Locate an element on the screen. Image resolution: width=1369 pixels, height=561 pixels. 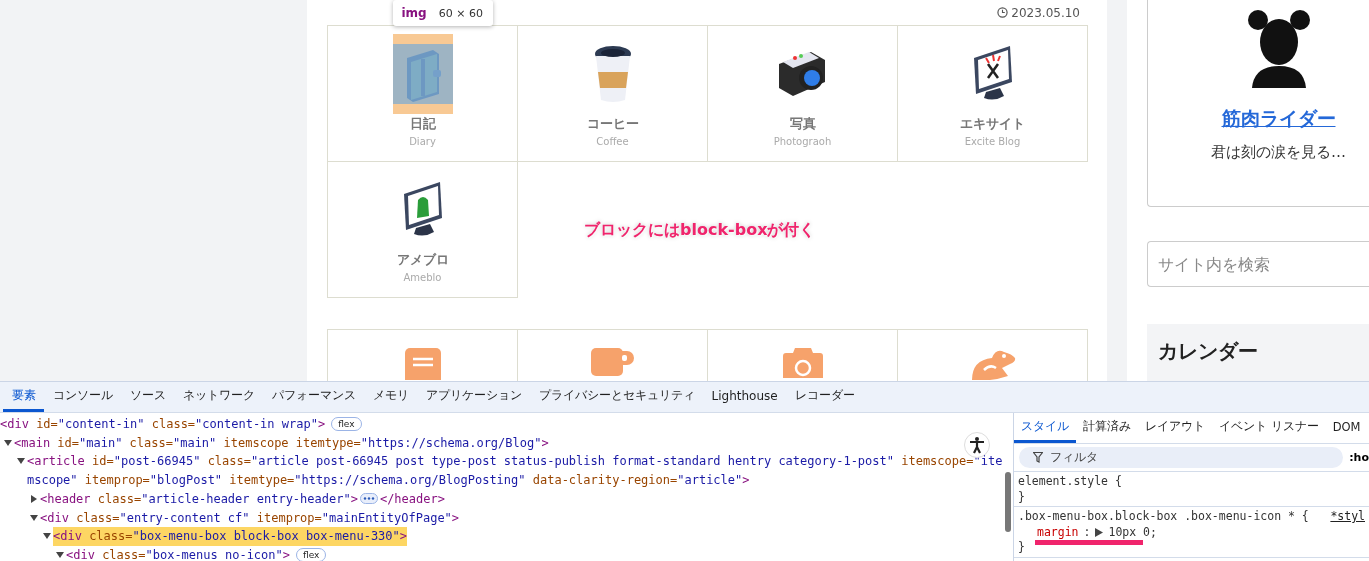
html-element-code: <div class="entry-content cf" itemprop="mainEntityOfPage"> is located at coordinates (250, 518).